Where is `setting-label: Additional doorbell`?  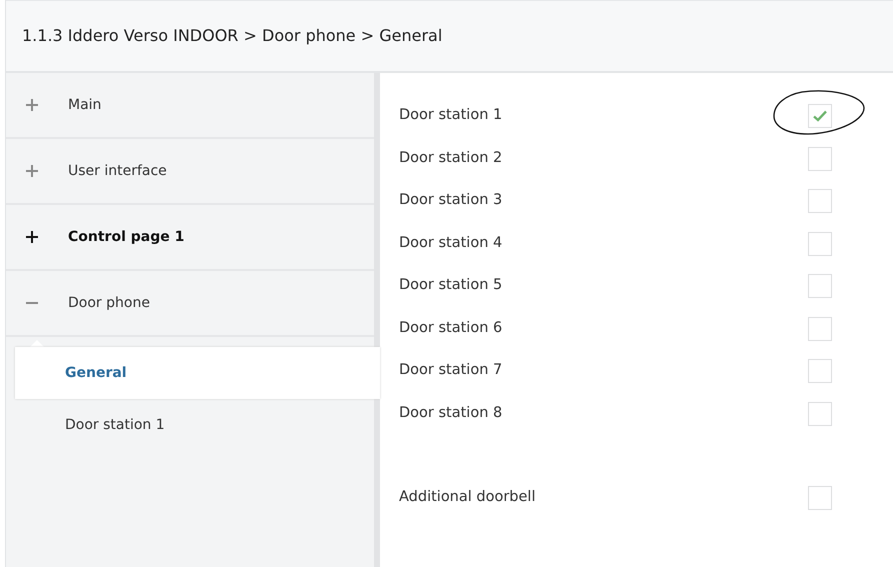 setting-label: Additional doorbell is located at coordinates (467, 498).